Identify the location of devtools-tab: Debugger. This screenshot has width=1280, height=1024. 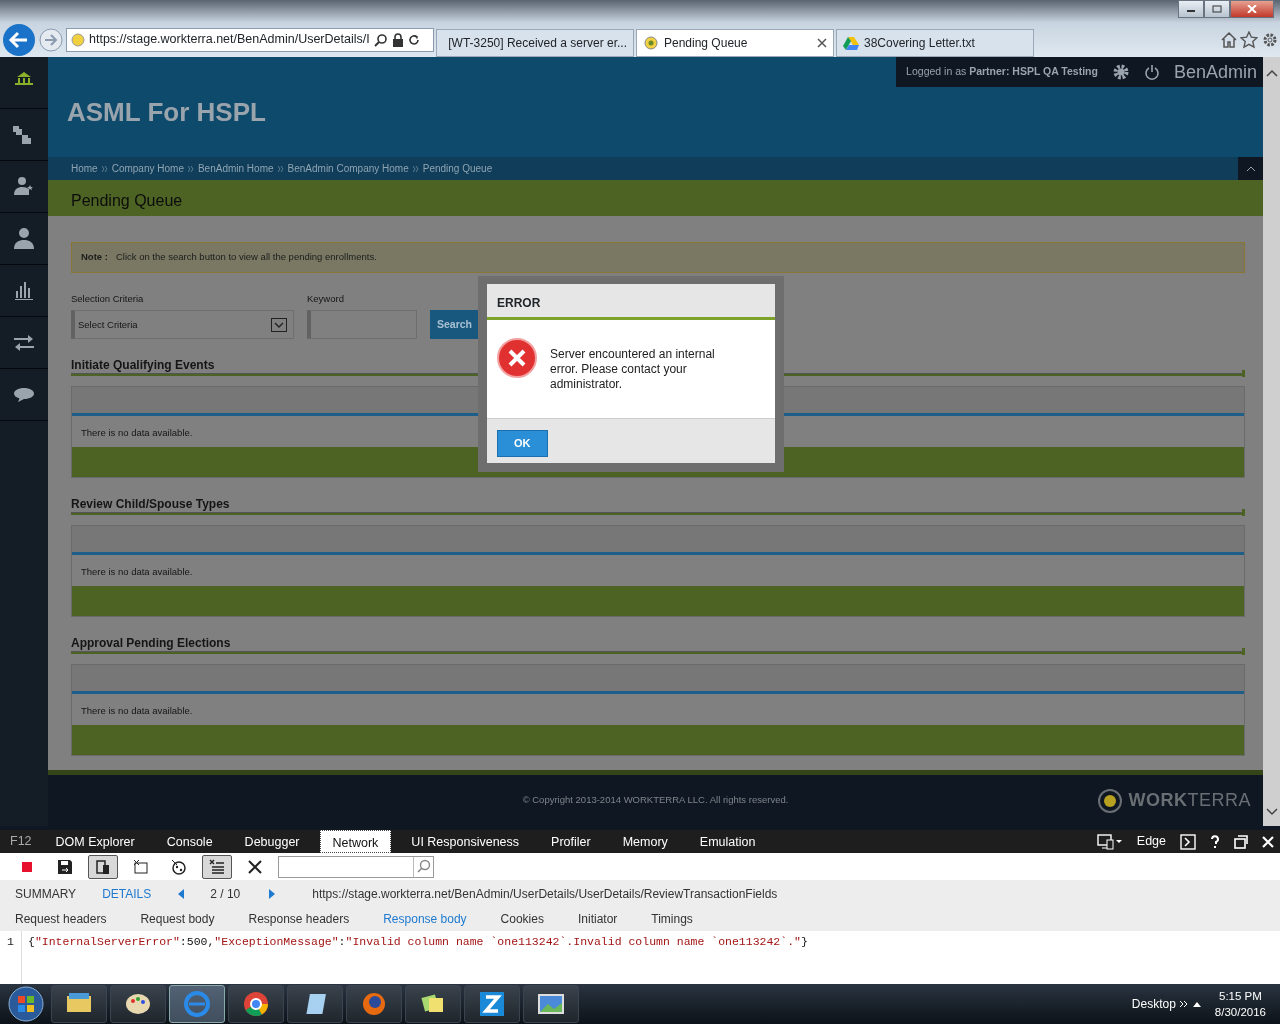
(272, 841).